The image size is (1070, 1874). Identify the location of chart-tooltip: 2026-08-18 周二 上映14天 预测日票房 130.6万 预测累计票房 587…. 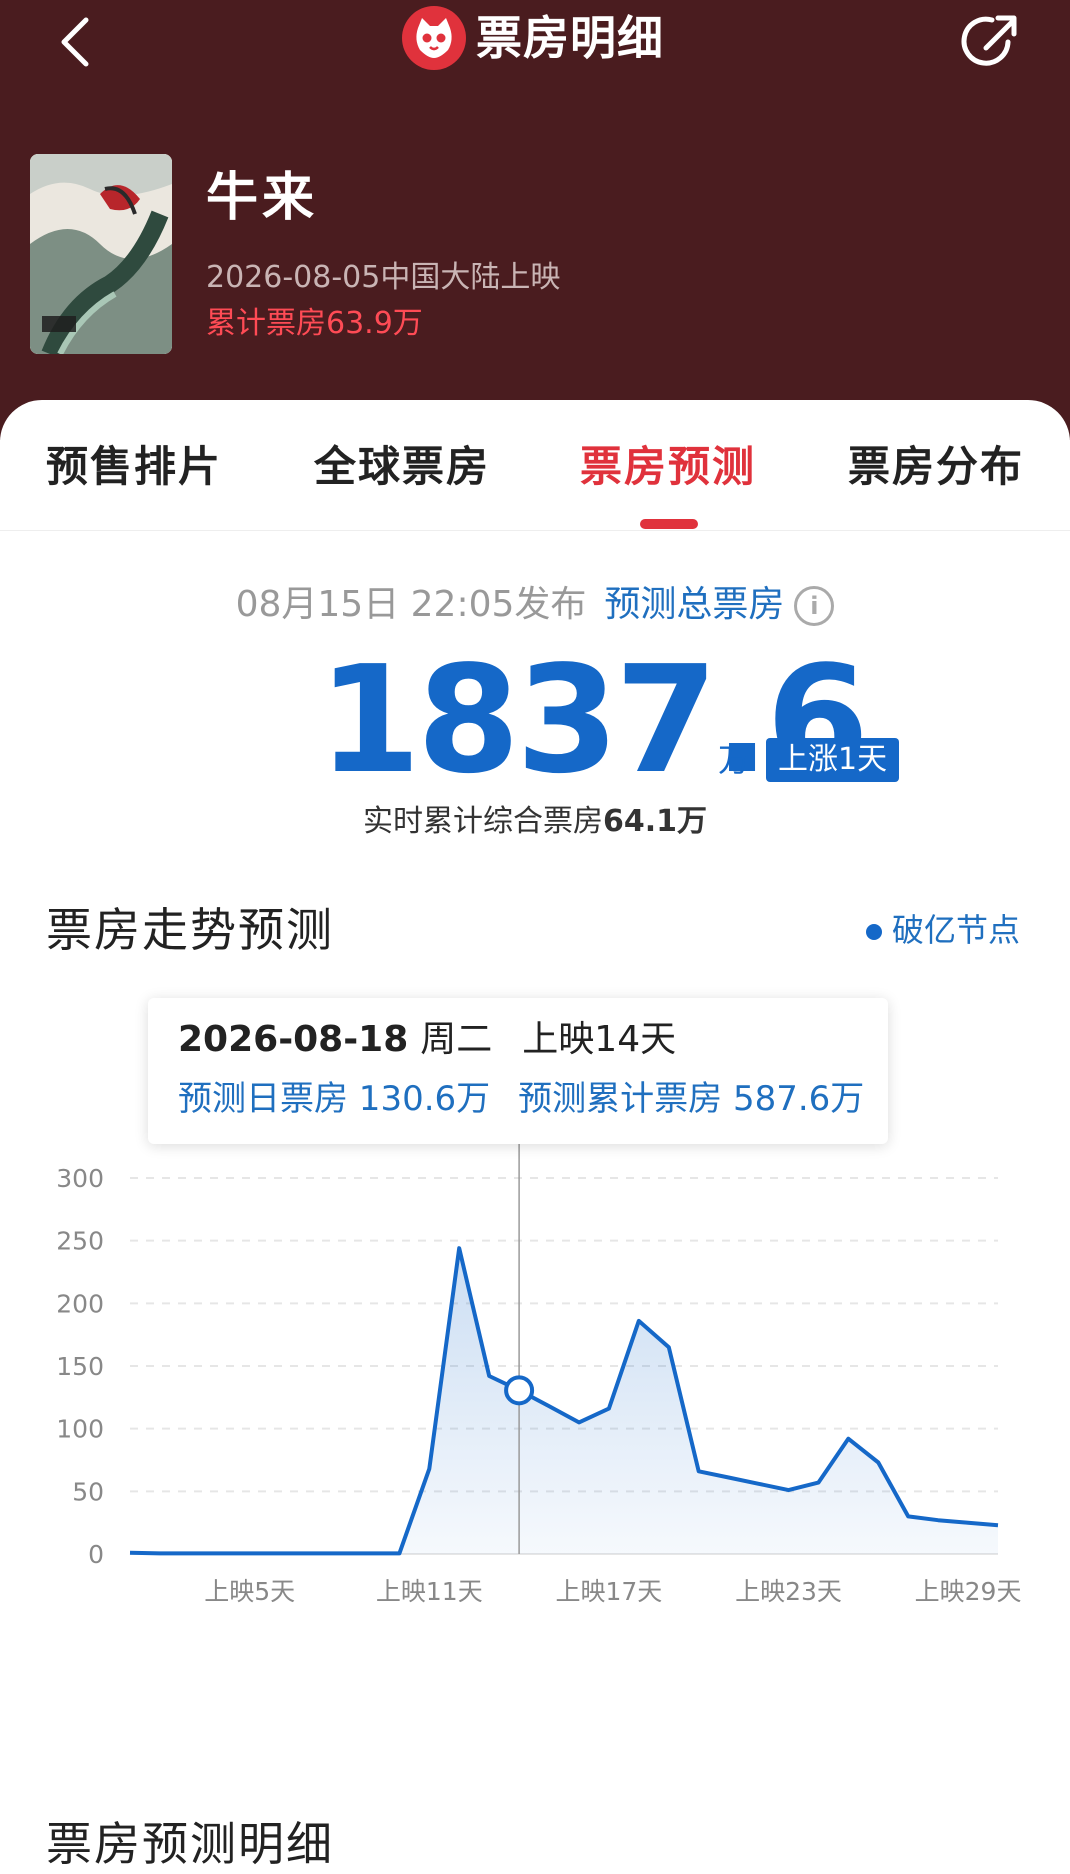
(518, 1071).